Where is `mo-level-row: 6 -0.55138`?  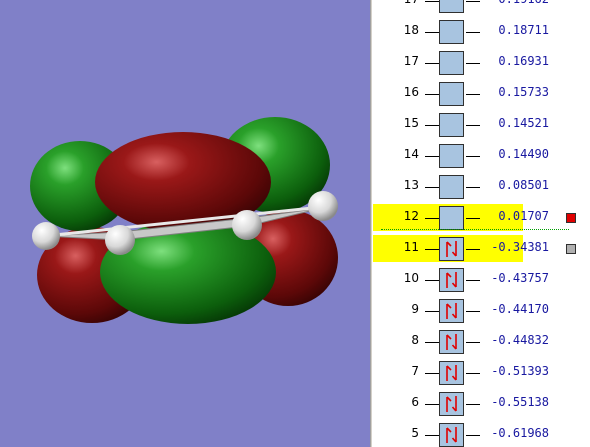
mo-level-row: 6 -0.55138 is located at coordinates (481, 402).